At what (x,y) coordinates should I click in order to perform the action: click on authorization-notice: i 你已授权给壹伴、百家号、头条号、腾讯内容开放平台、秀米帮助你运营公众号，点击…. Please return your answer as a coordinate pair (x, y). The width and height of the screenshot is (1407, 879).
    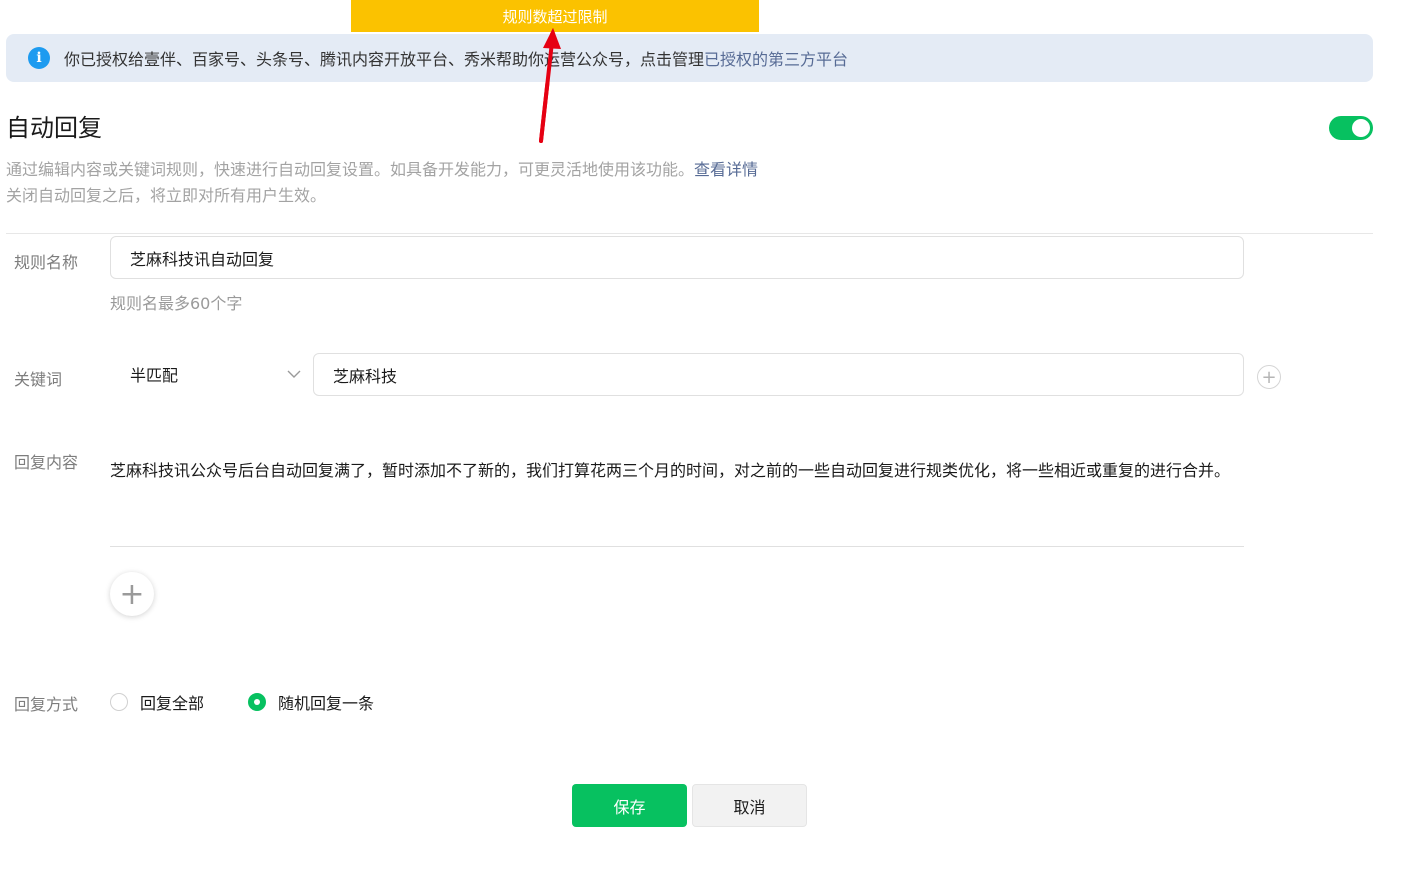
    Looking at the image, I should click on (689, 58).